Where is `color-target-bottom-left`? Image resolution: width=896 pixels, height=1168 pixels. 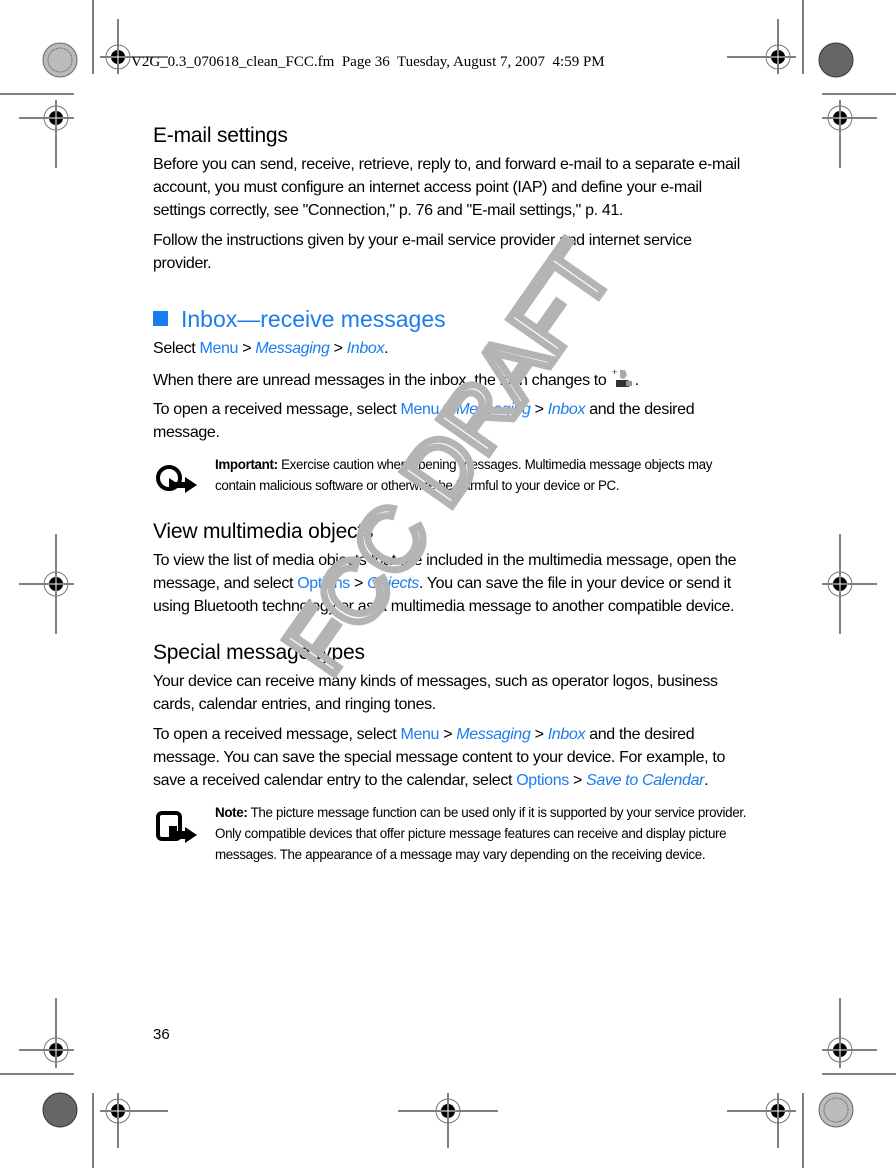 color-target-bottom-left is located at coordinates (60, 1110).